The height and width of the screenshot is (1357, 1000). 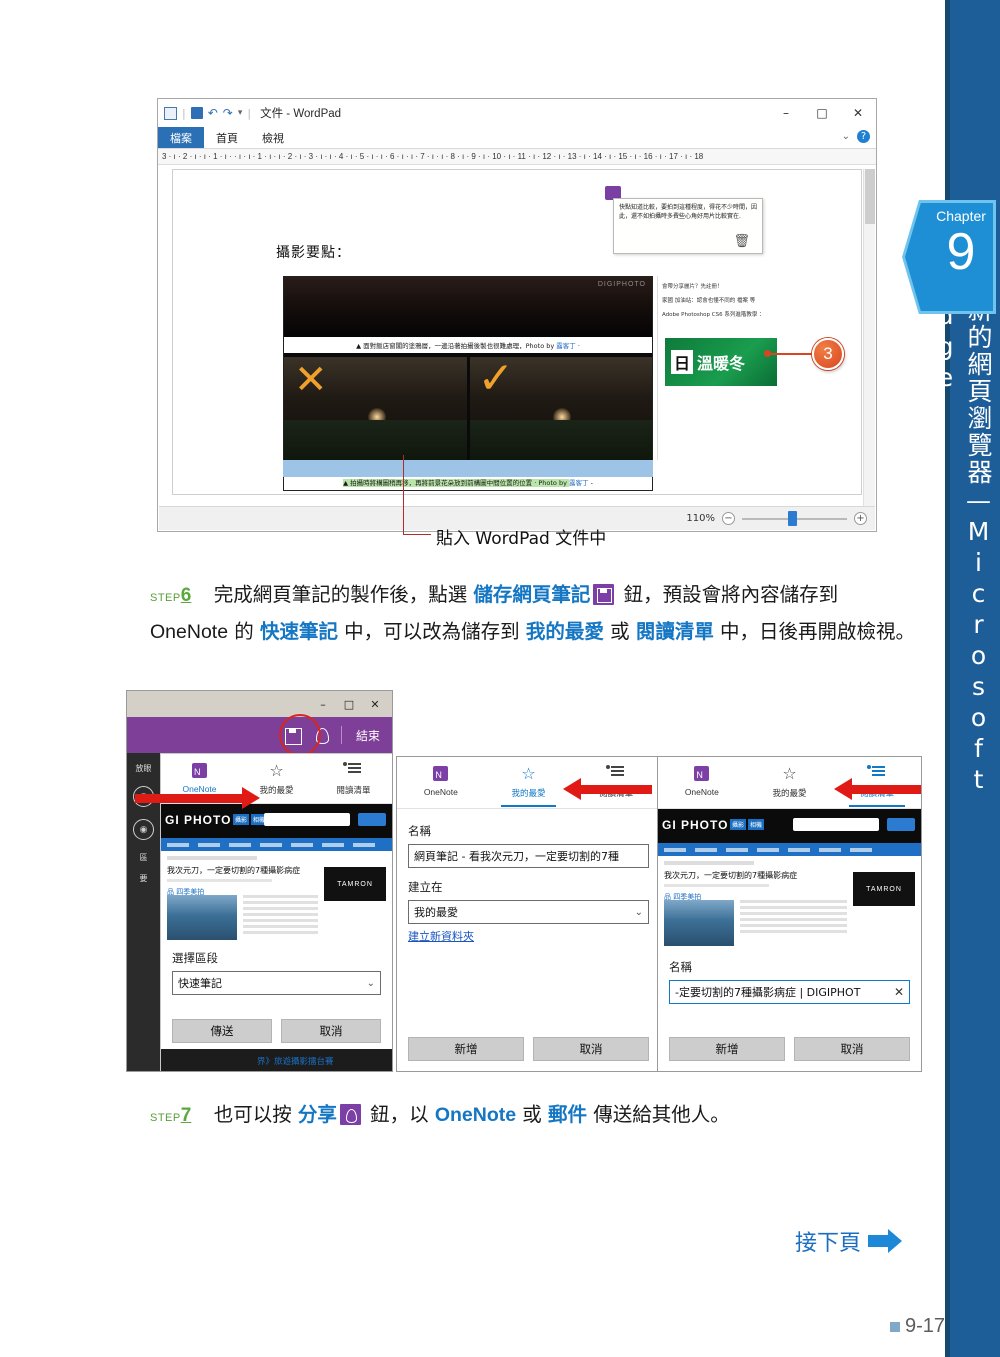 I want to click on zoom-in-button: +, so click(x=860, y=518).